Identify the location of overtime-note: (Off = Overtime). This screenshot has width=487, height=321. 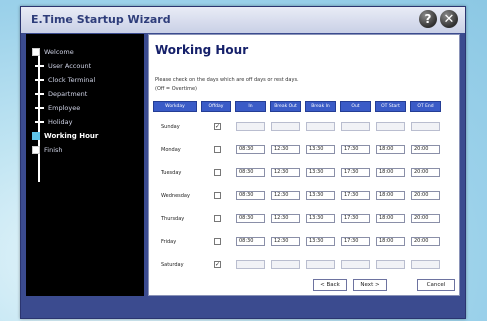
(176, 89).